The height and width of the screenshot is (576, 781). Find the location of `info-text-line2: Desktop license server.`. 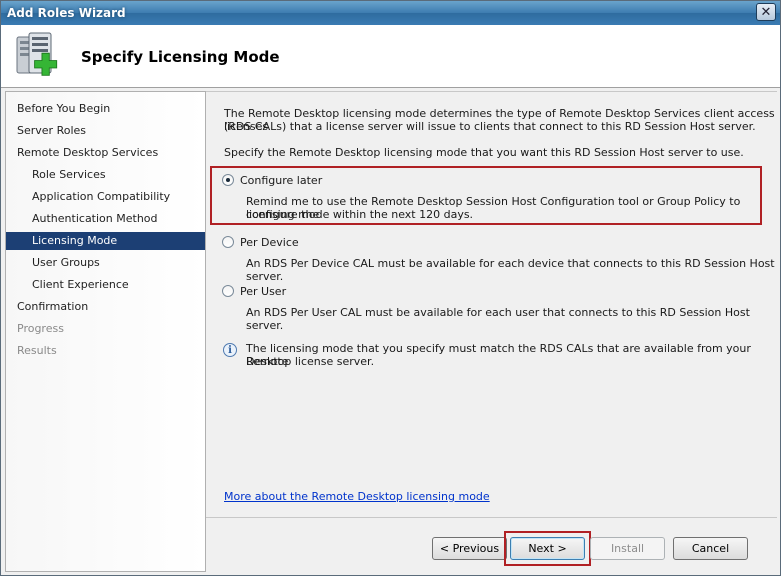

info-text-line2: Desktop license server. is located at coordinates (310, 361).